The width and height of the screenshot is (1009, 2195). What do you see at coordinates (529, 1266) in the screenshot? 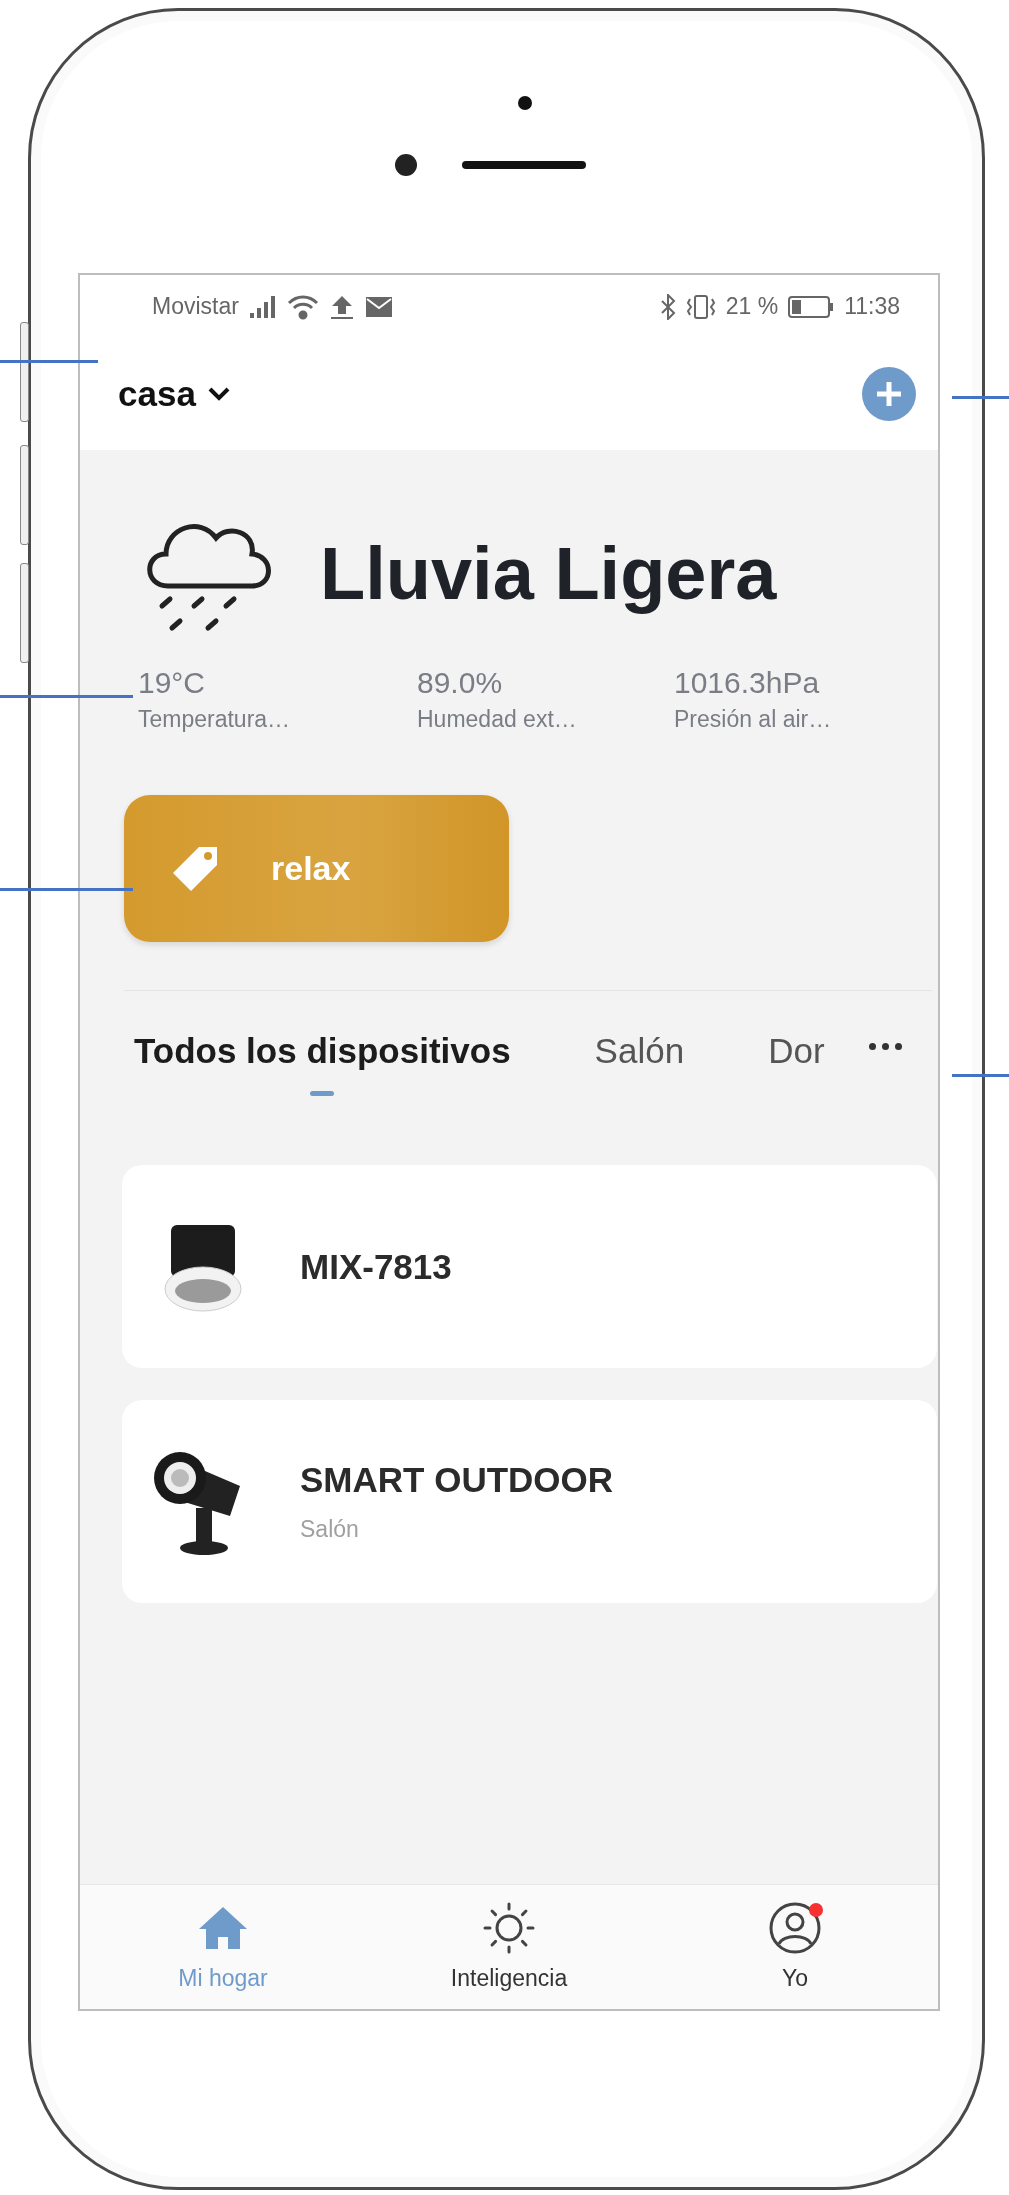
I see `device-card: MIX-7813` at bounding box center [529, 1266].